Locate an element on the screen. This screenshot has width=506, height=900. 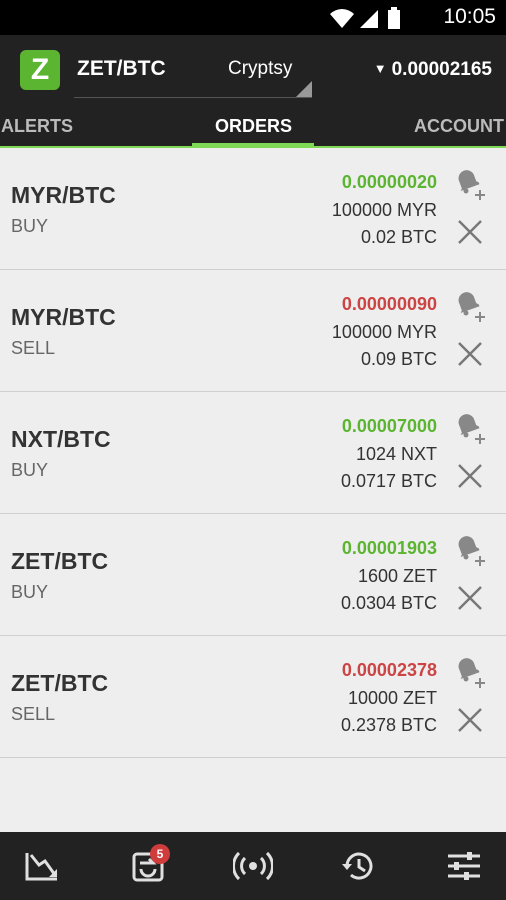
tab-orders: ORDERS is located at coordinates (253, 126).